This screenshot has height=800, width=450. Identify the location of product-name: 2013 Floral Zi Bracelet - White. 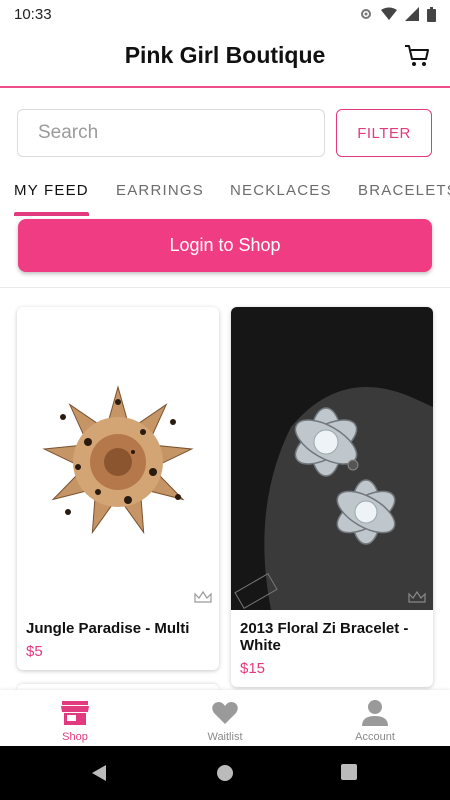
(332, 632).